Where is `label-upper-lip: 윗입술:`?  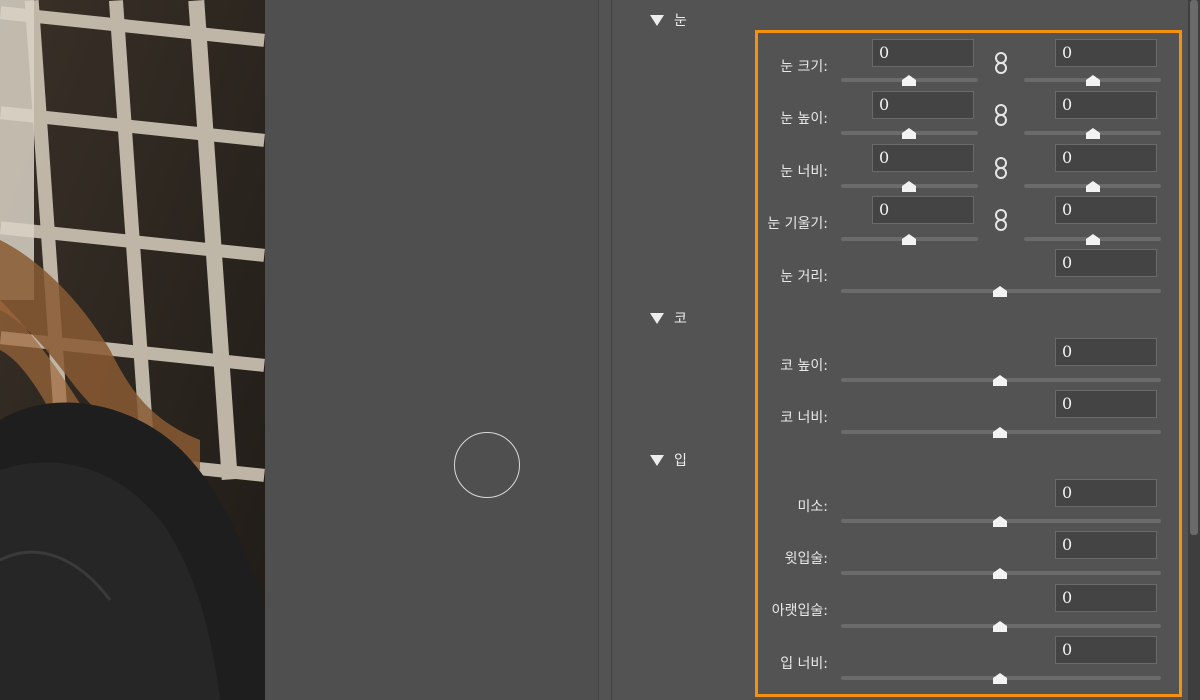
label-upper-lip: 윗입술: is located at coordinates (806, 559).